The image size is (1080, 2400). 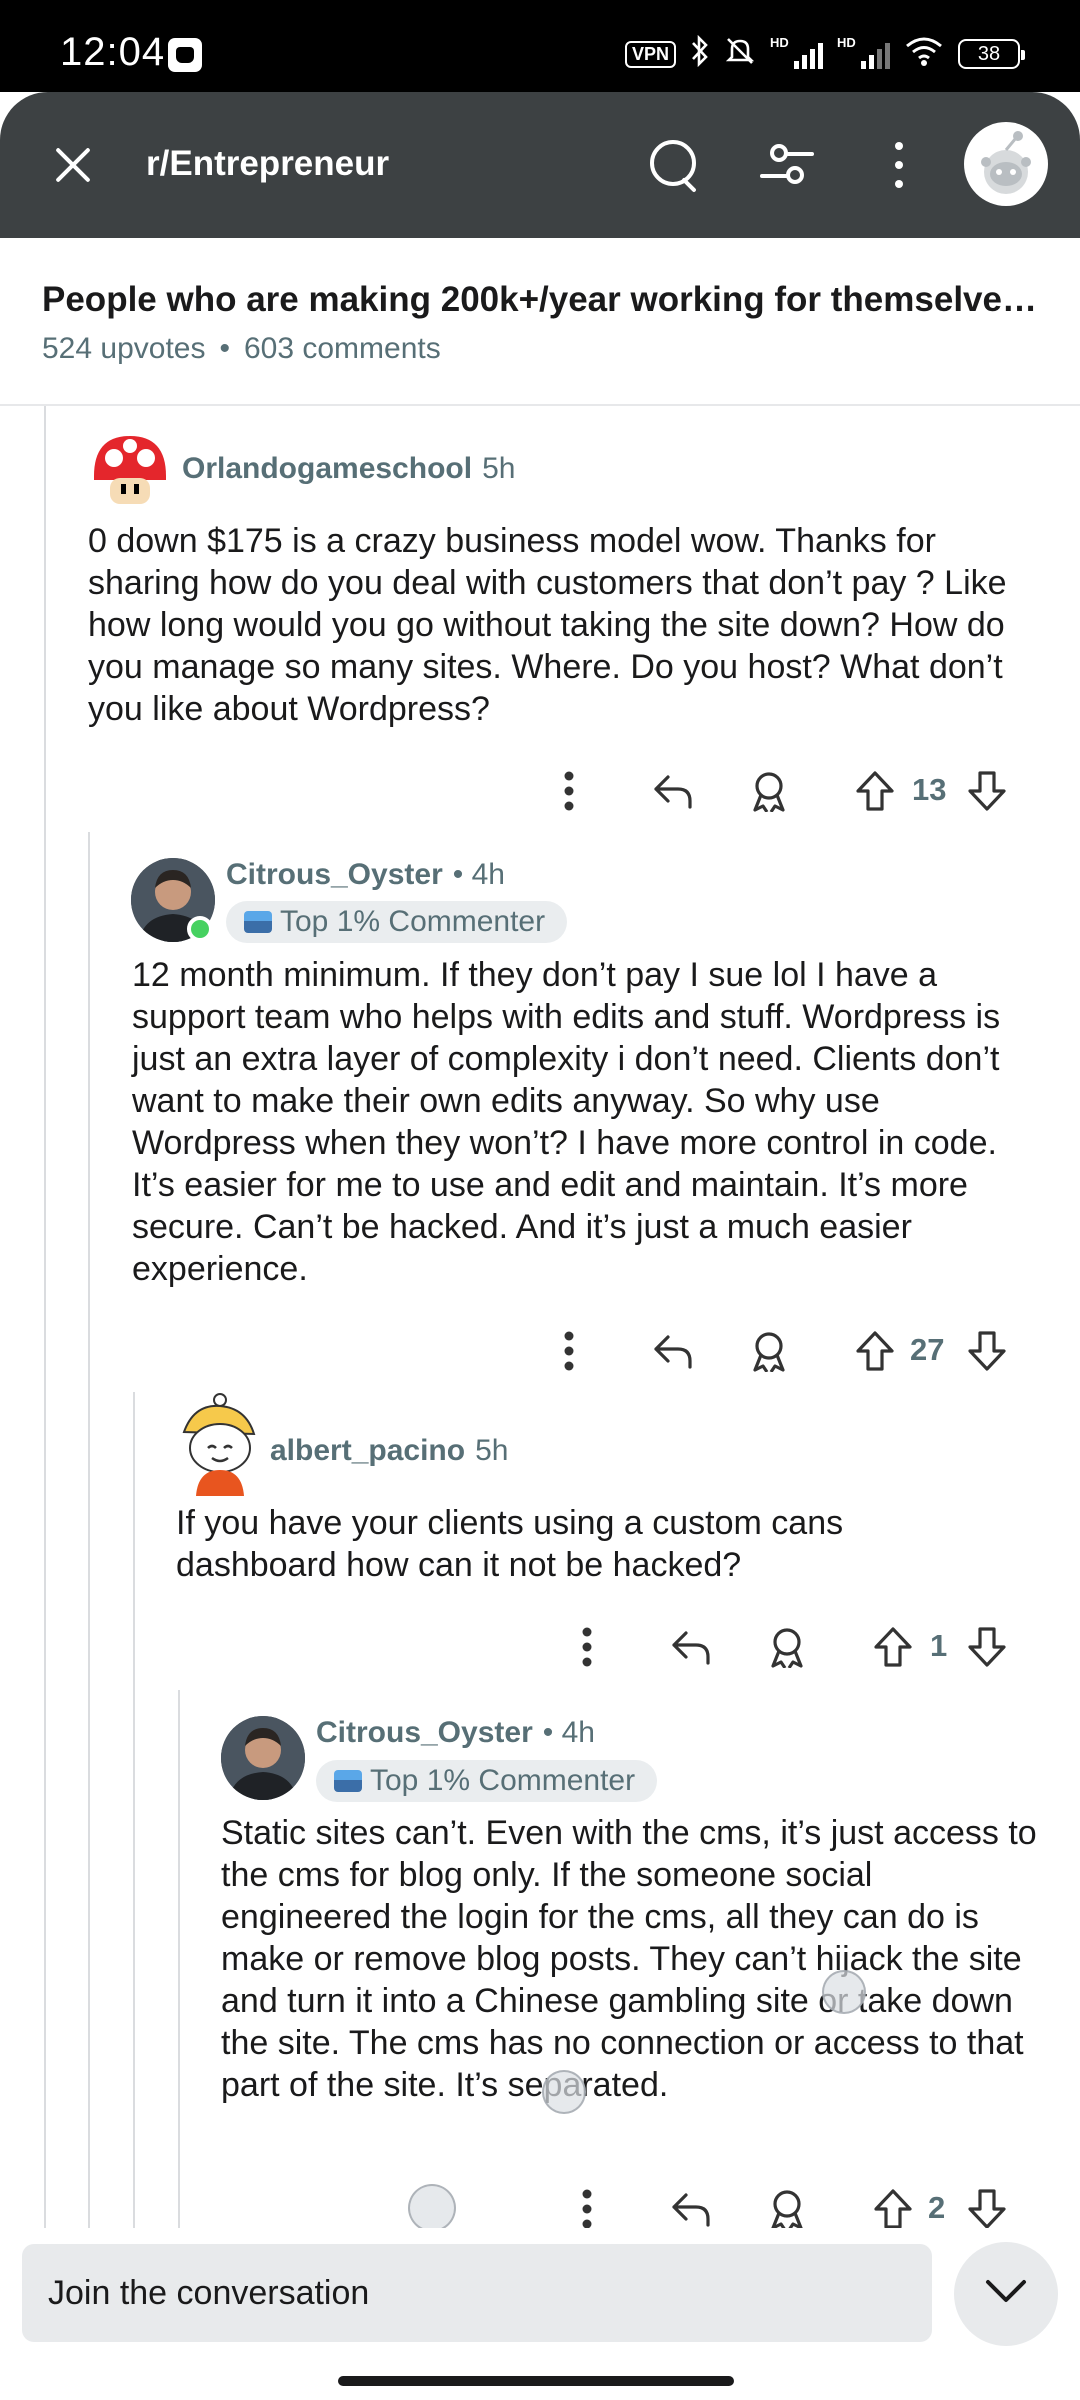 I want to click on bluetooth-icon, so click(x=700, y=54).